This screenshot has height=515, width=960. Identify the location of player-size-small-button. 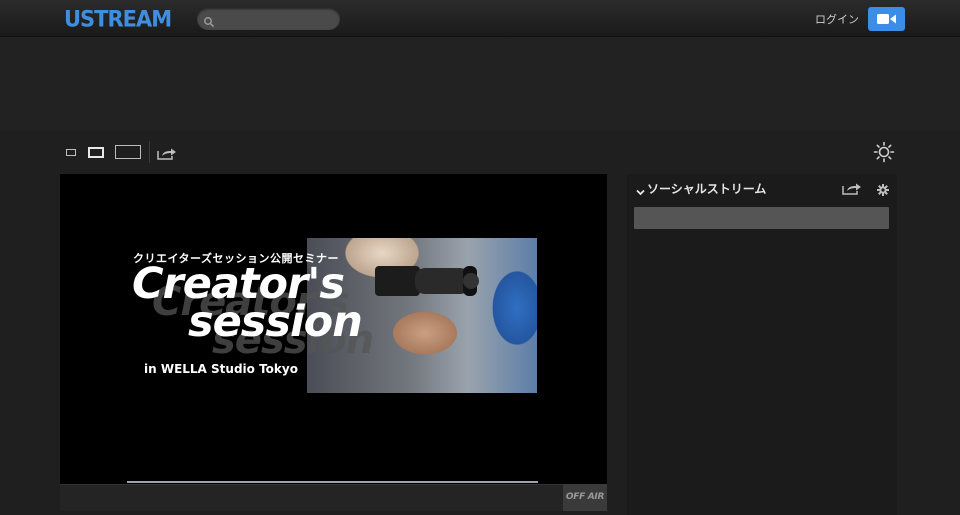
(71, 152).